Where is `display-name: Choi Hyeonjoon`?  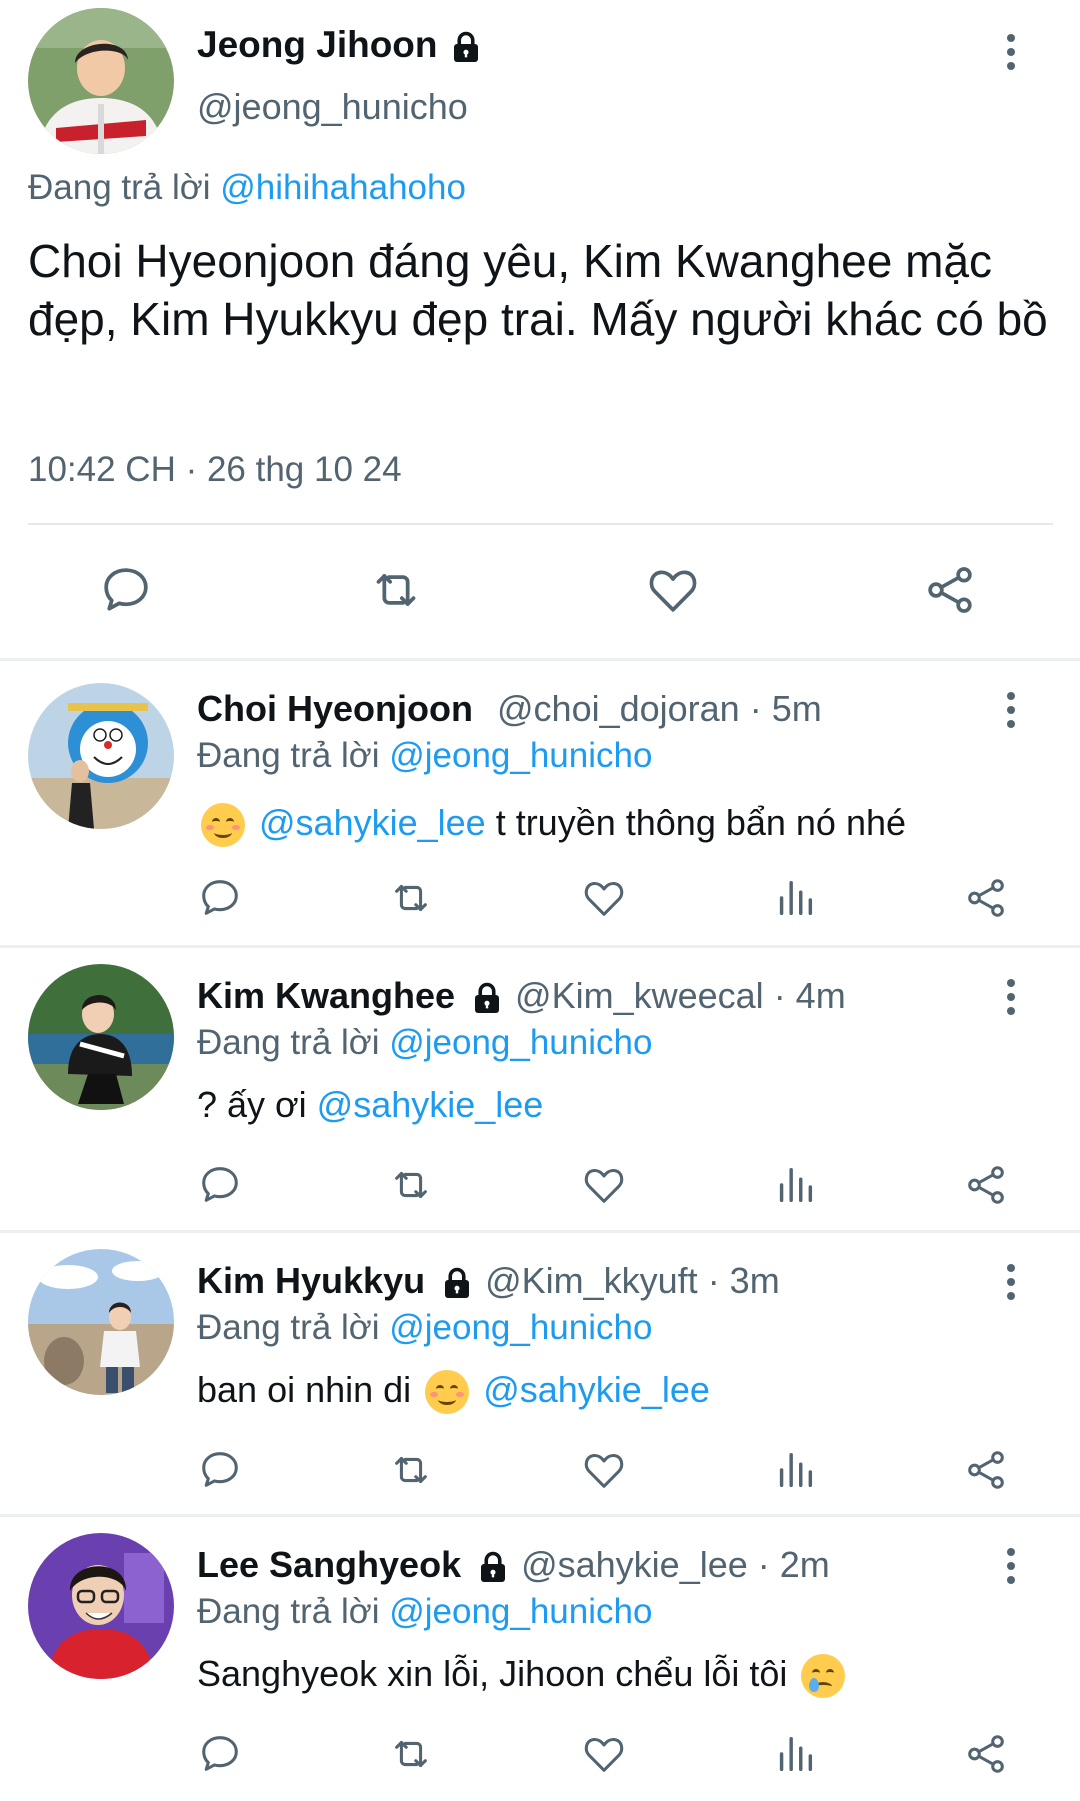 display-name: Choi Hyeonjoon is located at coordinates (335, 708).